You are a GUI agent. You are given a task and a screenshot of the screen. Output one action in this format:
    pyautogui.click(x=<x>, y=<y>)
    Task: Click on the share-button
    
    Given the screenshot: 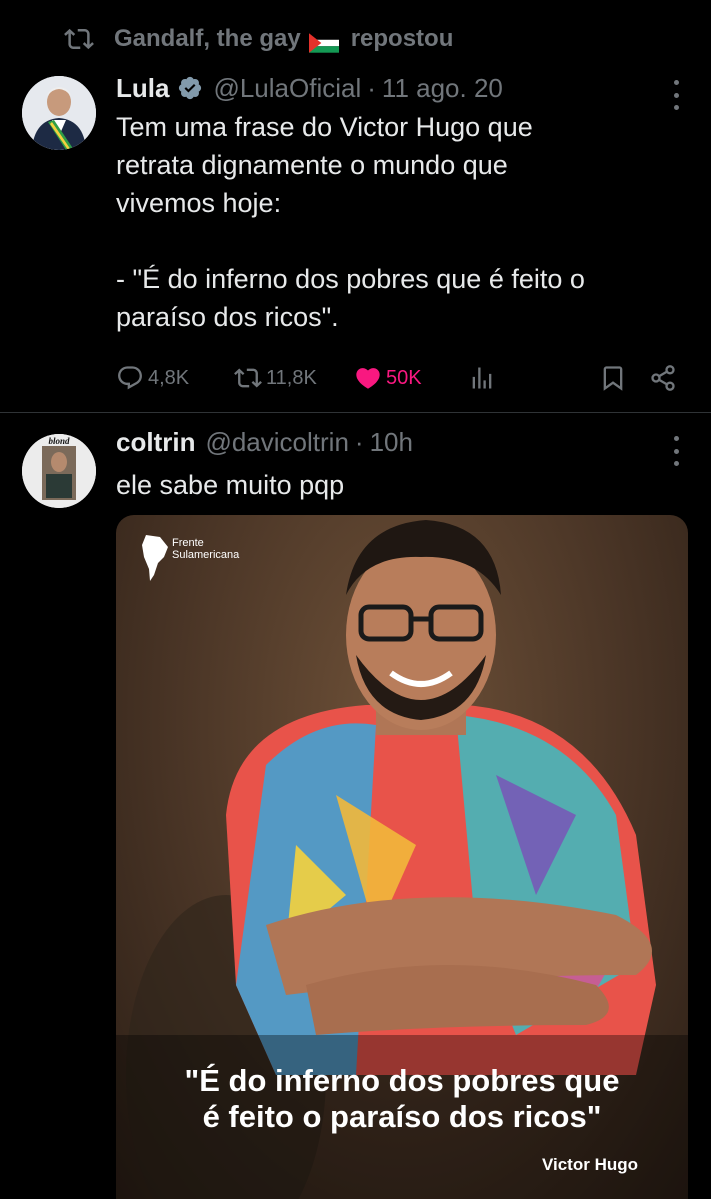 What is the action you would take?
    pyautogui.click(x=665, y=378)
    